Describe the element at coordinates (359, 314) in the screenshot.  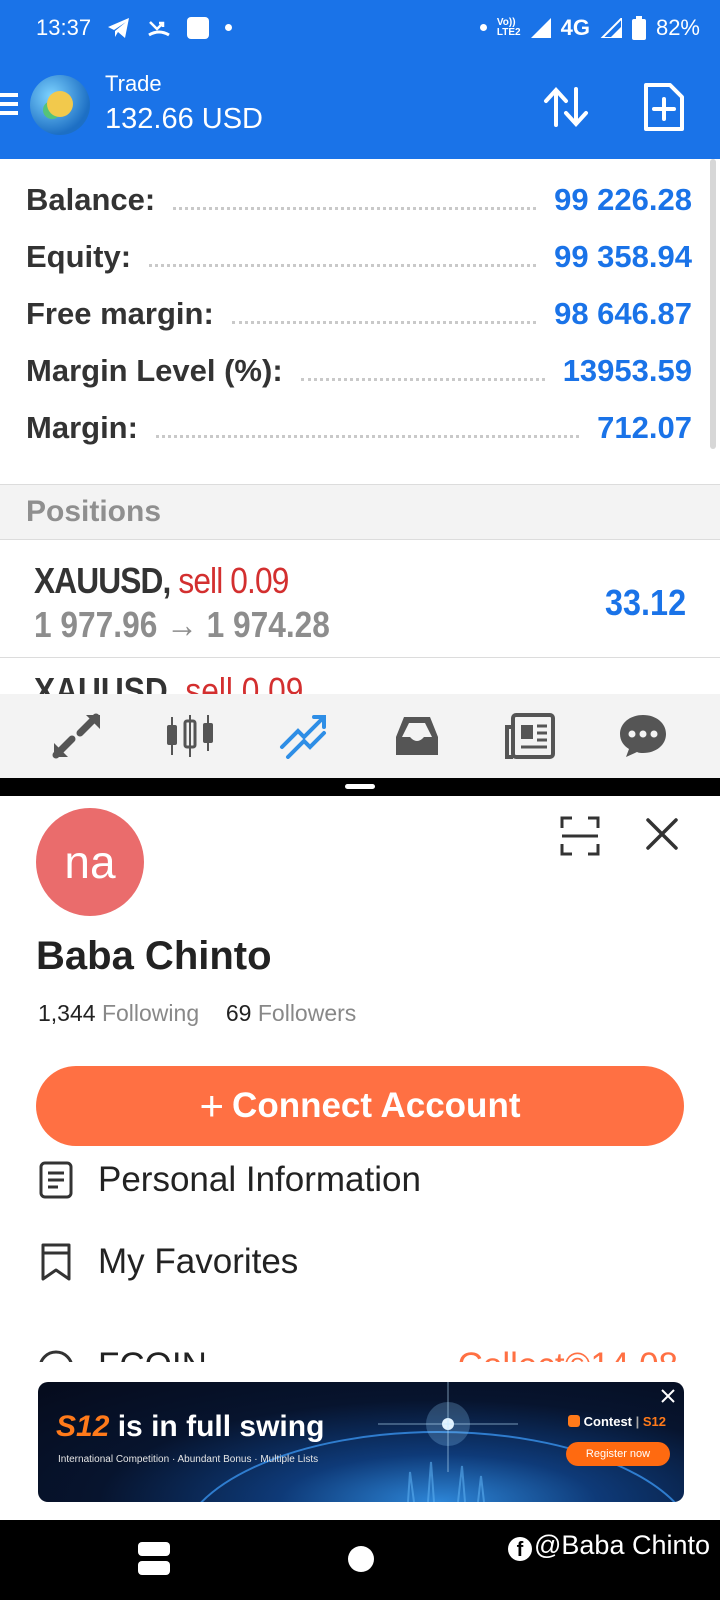
I see `free-margin-row: Free margin: 98 646.87` at that location.